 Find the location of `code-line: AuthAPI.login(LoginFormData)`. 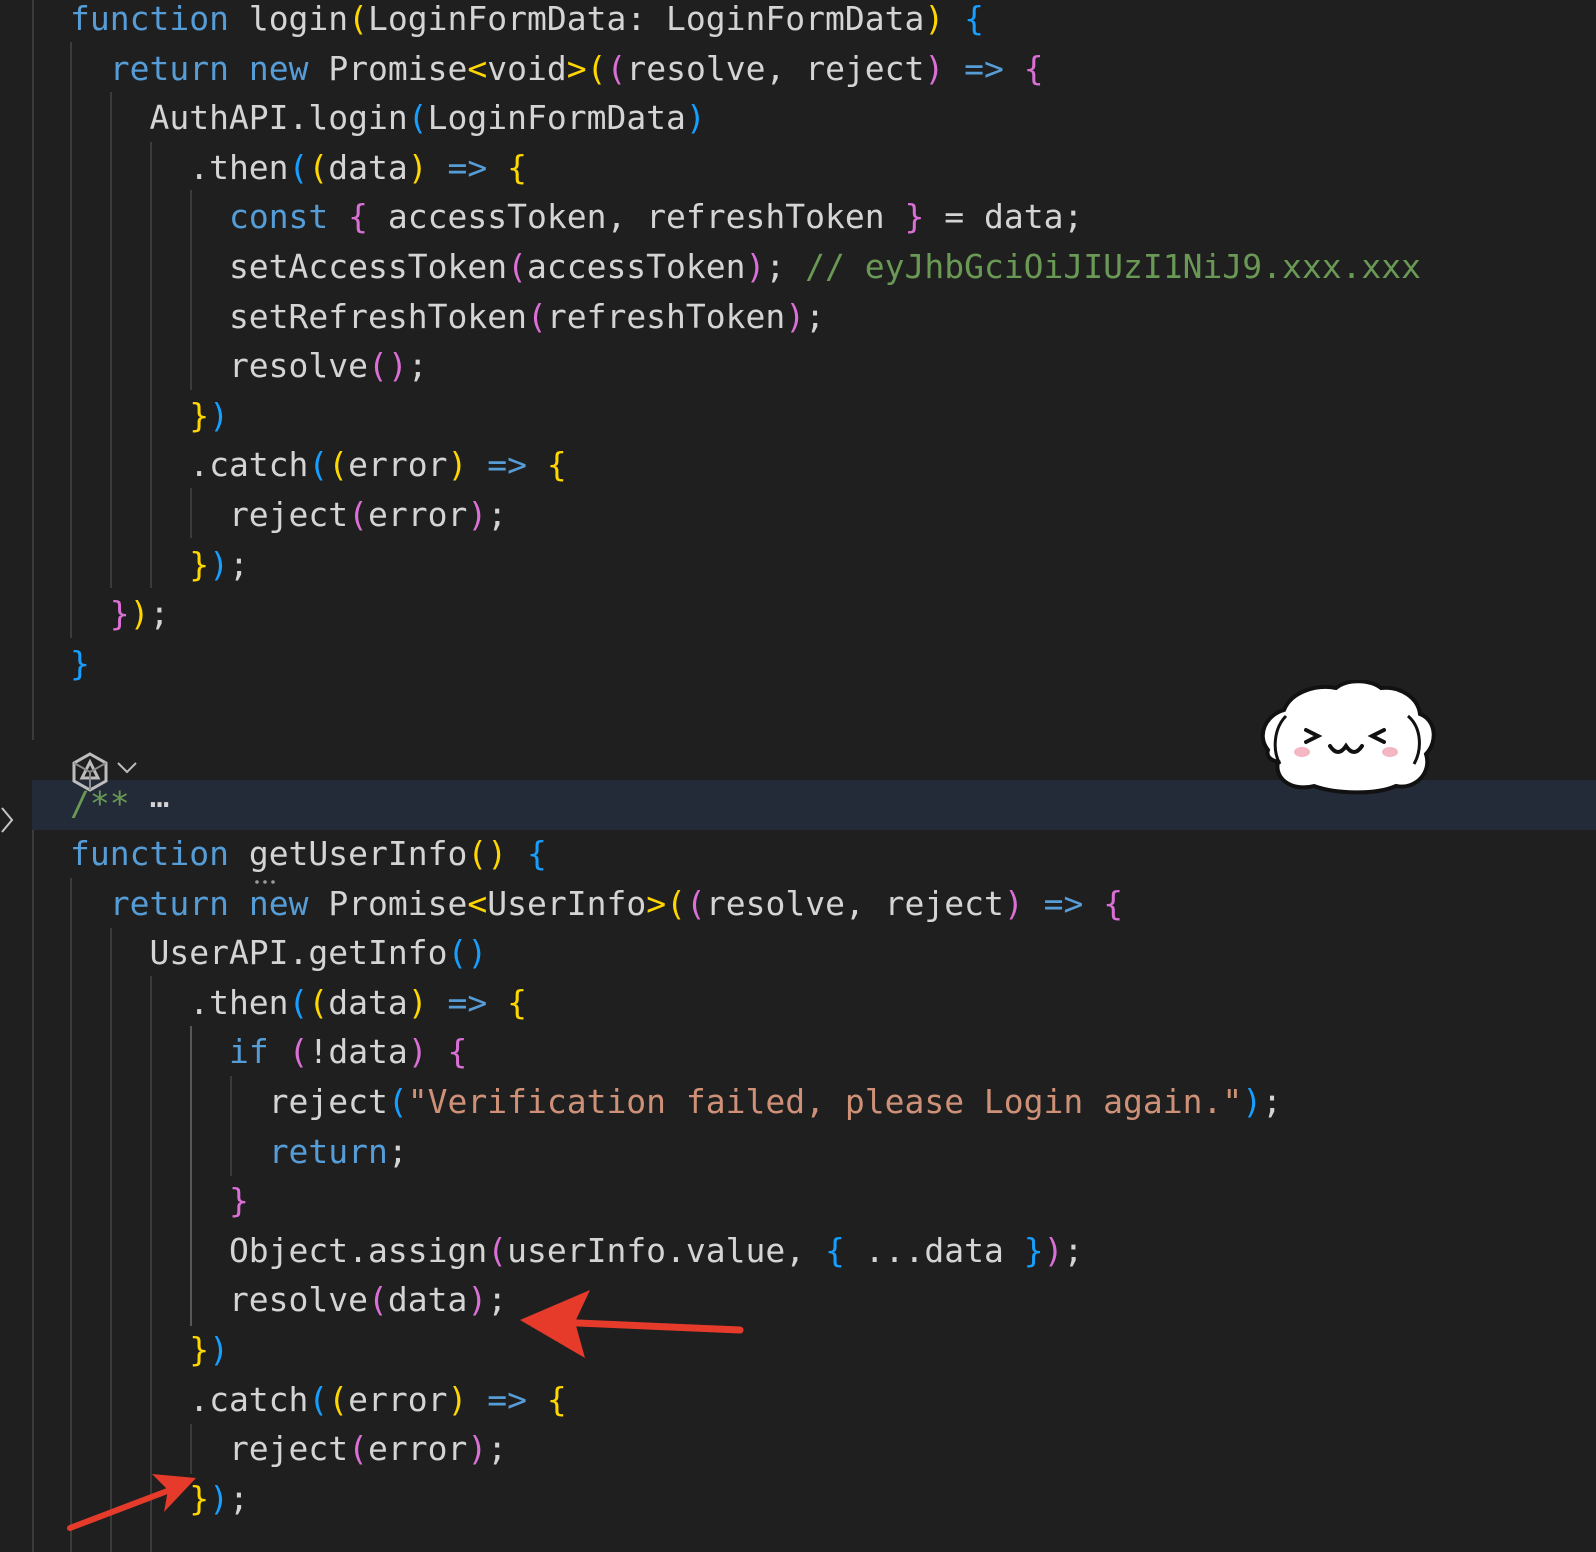

code-line: AuthAPI.login(LoginFormData) is located at coordinates (388, 118).